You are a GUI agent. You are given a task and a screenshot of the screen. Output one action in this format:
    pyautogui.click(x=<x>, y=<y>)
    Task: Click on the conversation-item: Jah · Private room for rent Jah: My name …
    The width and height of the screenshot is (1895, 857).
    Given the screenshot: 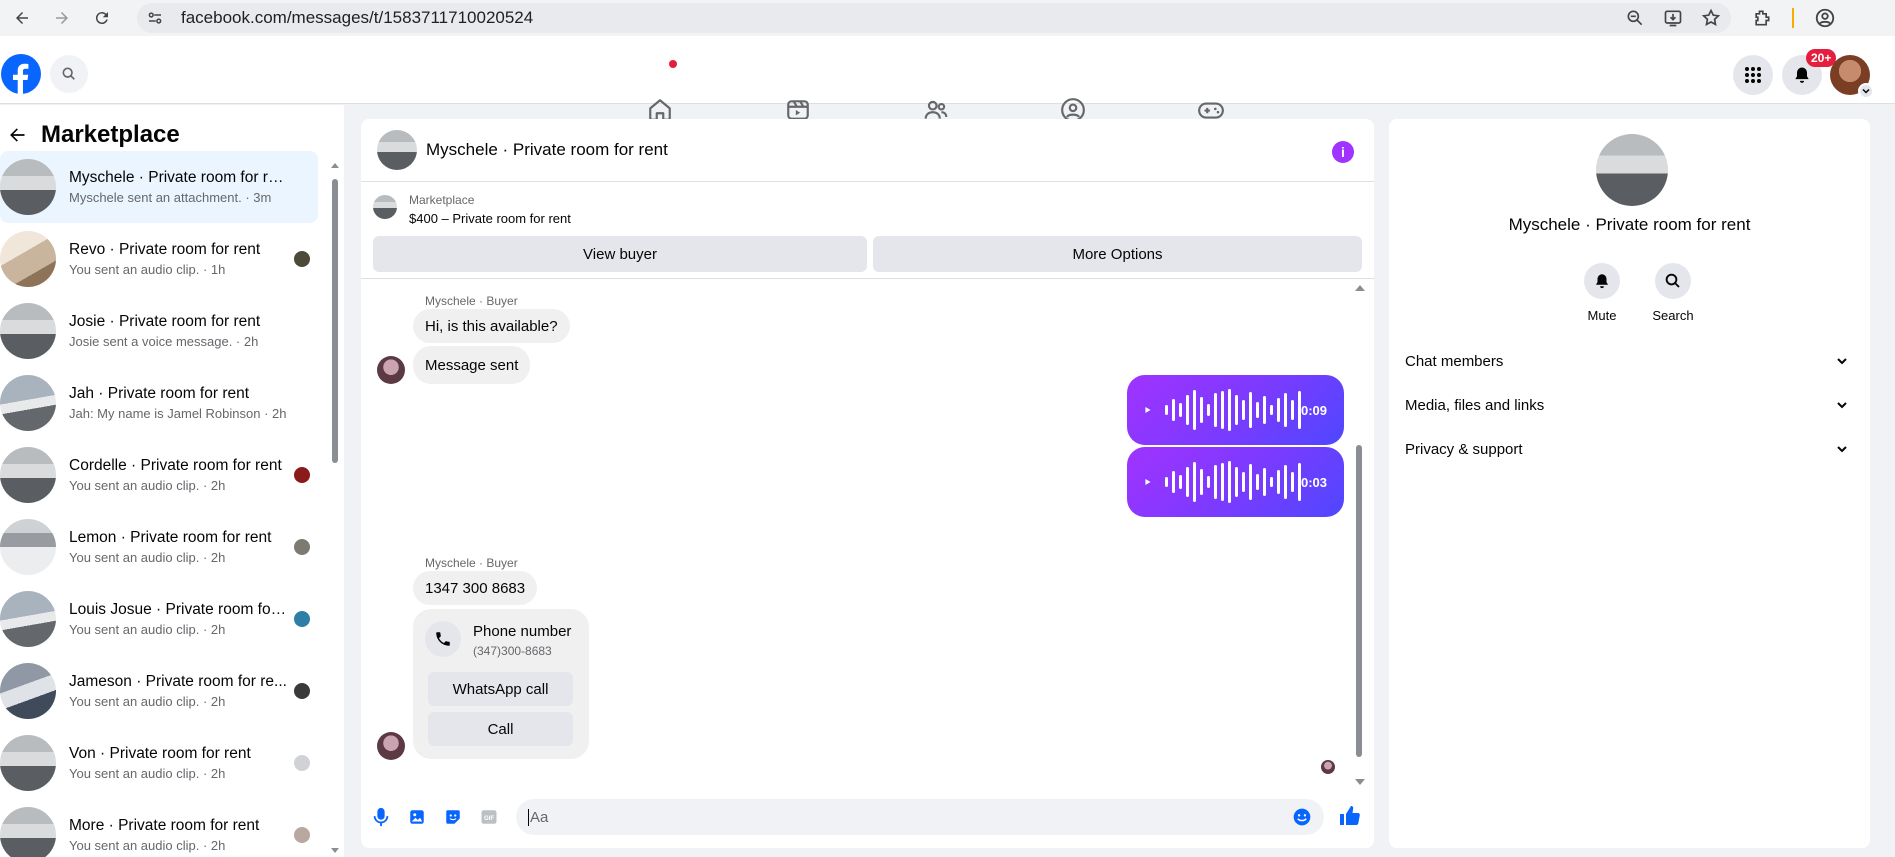 What is the action you would take?
    pyautogui.click(x=159, y=403)
    